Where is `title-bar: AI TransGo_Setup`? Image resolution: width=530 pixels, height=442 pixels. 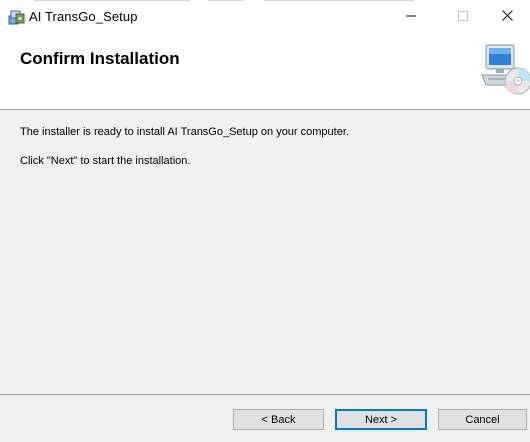 title-bar: AI TransGo_Setup is located at coordinates (265, 15).